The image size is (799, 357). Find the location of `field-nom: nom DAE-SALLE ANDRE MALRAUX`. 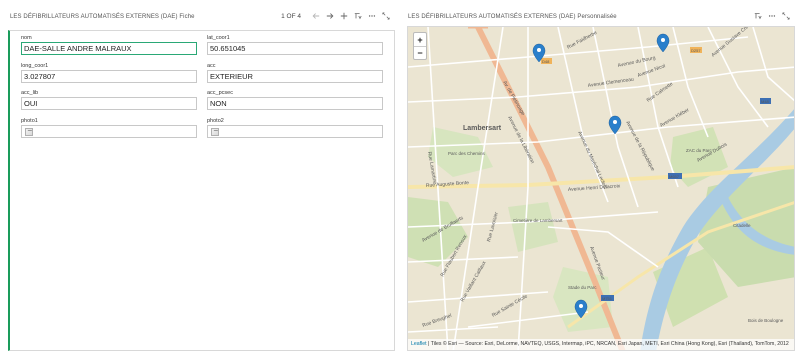

field-nom: nom DAE-SALLE ANDRE MALRAUX is located at coordinates (109, 45).